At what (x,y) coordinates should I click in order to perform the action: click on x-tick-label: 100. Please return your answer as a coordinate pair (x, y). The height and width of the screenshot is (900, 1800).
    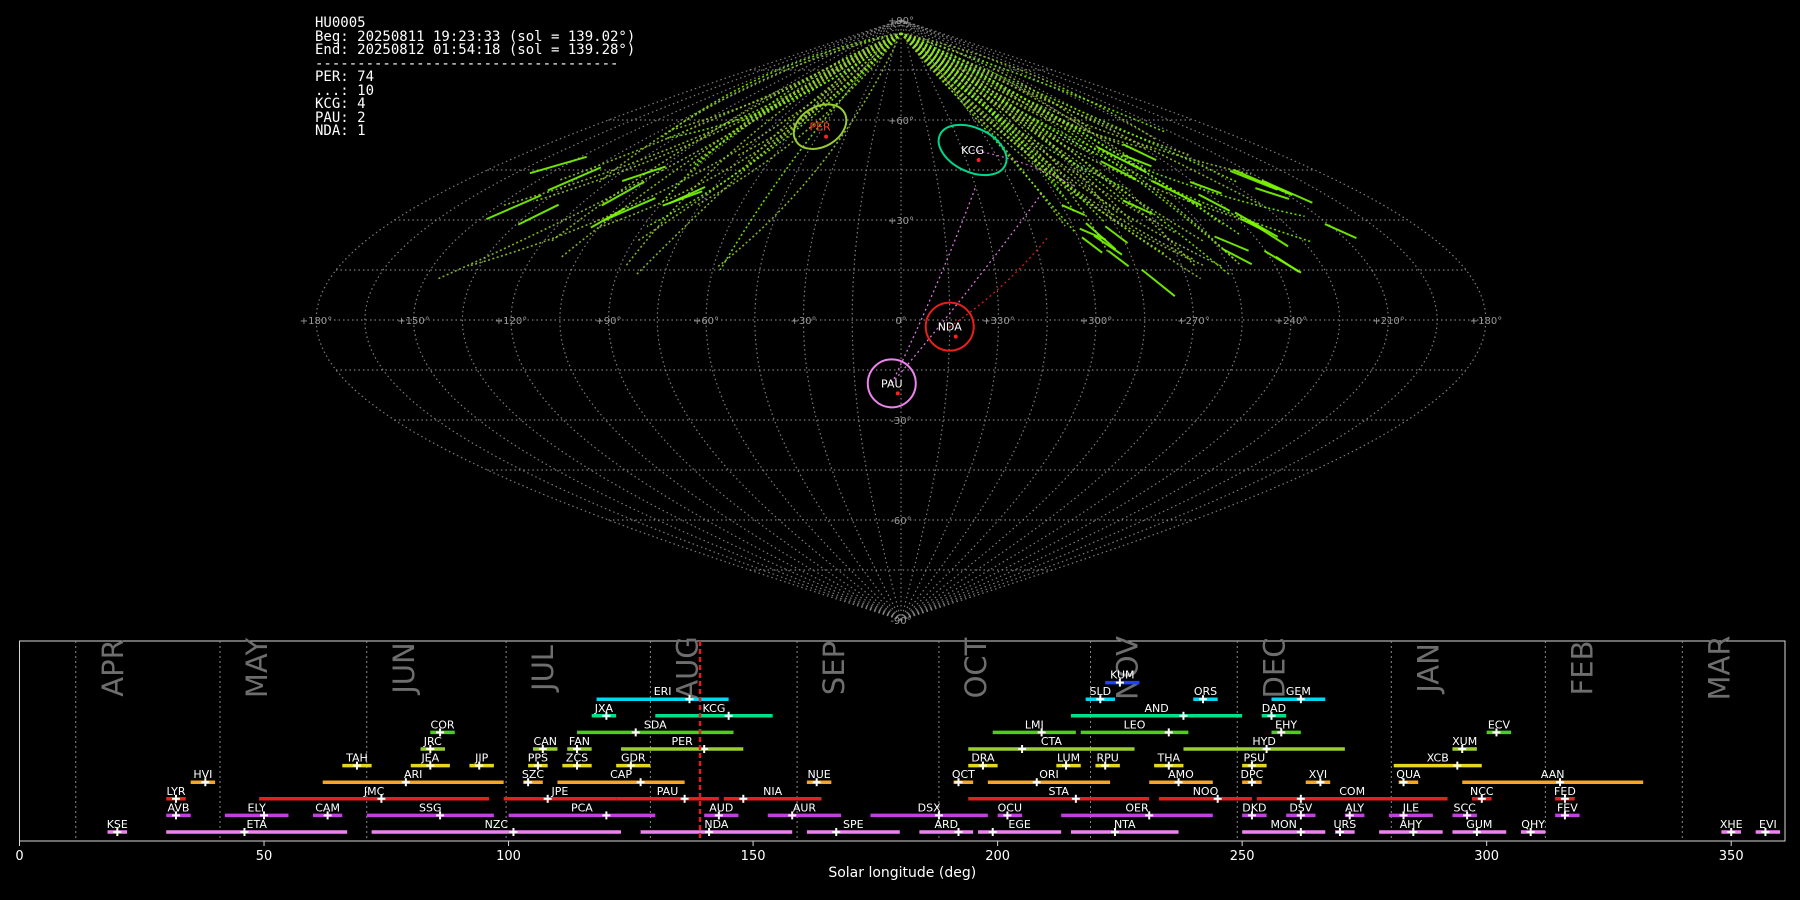
    Looking at the image, I should click on (508, 856).